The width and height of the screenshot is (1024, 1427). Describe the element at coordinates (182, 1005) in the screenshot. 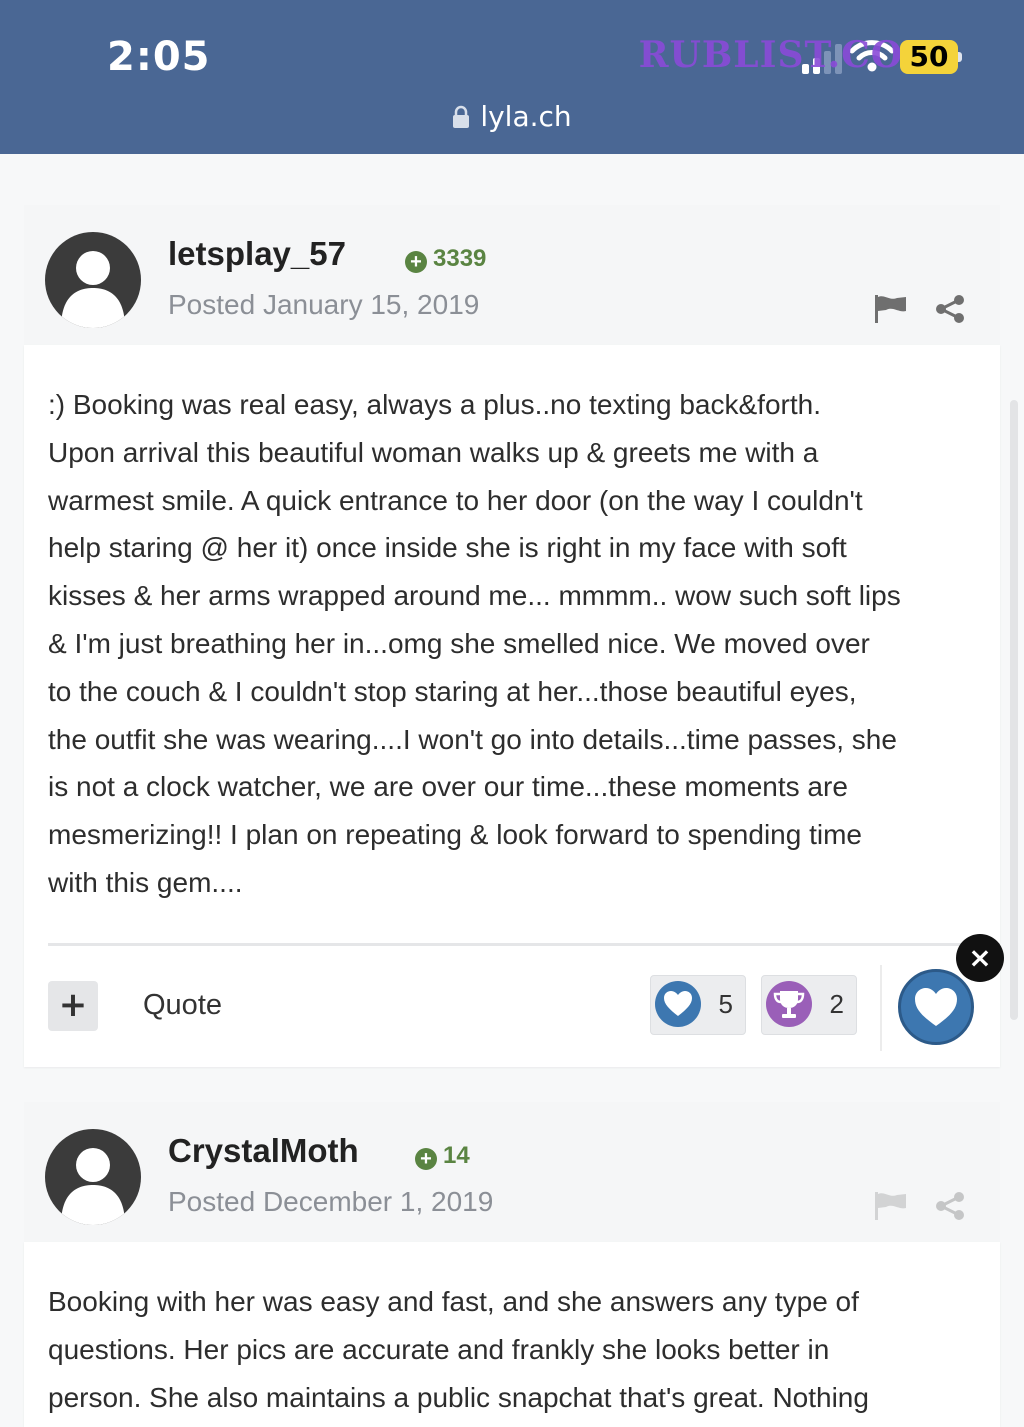

I see `quote-button: Quote` at that location.